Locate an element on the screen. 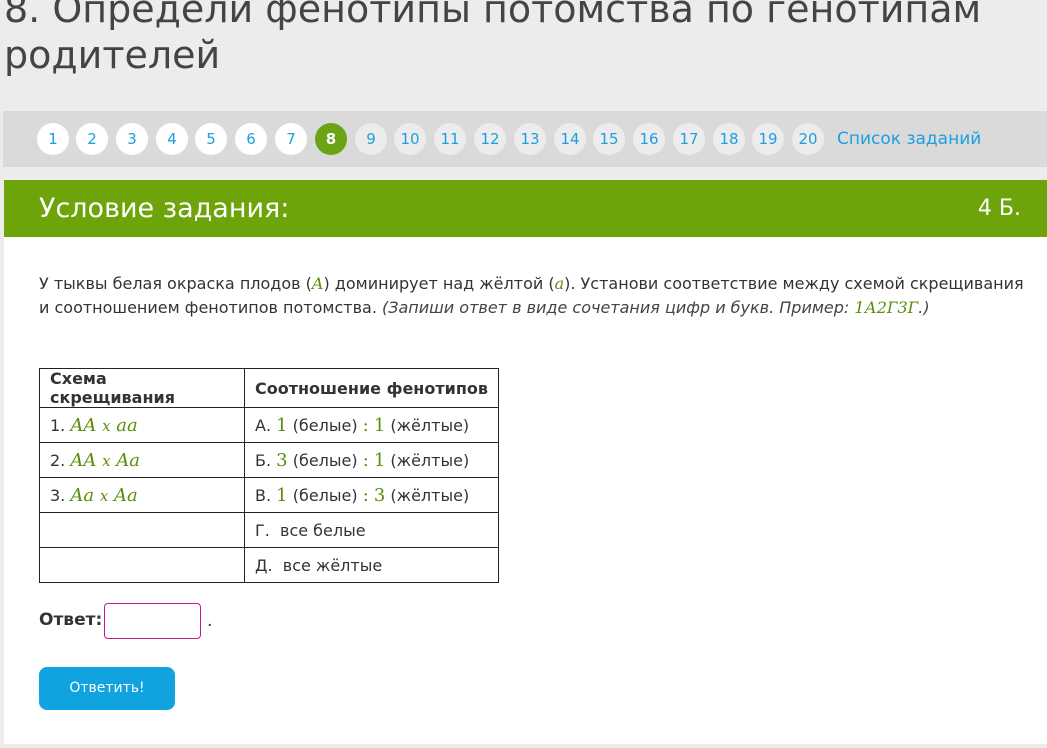  table-header-row: Схема скрещивания Соотношение фенотипов is located at coordinates (269, 388).